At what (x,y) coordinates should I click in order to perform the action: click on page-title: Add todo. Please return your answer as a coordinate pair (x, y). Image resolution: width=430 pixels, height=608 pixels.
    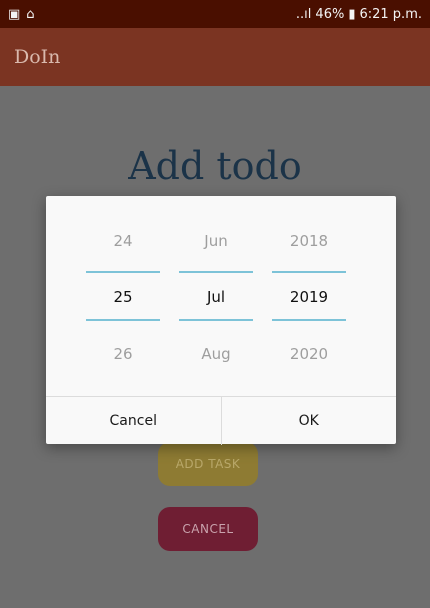
    Looking at the image, I should click on (215, 166).